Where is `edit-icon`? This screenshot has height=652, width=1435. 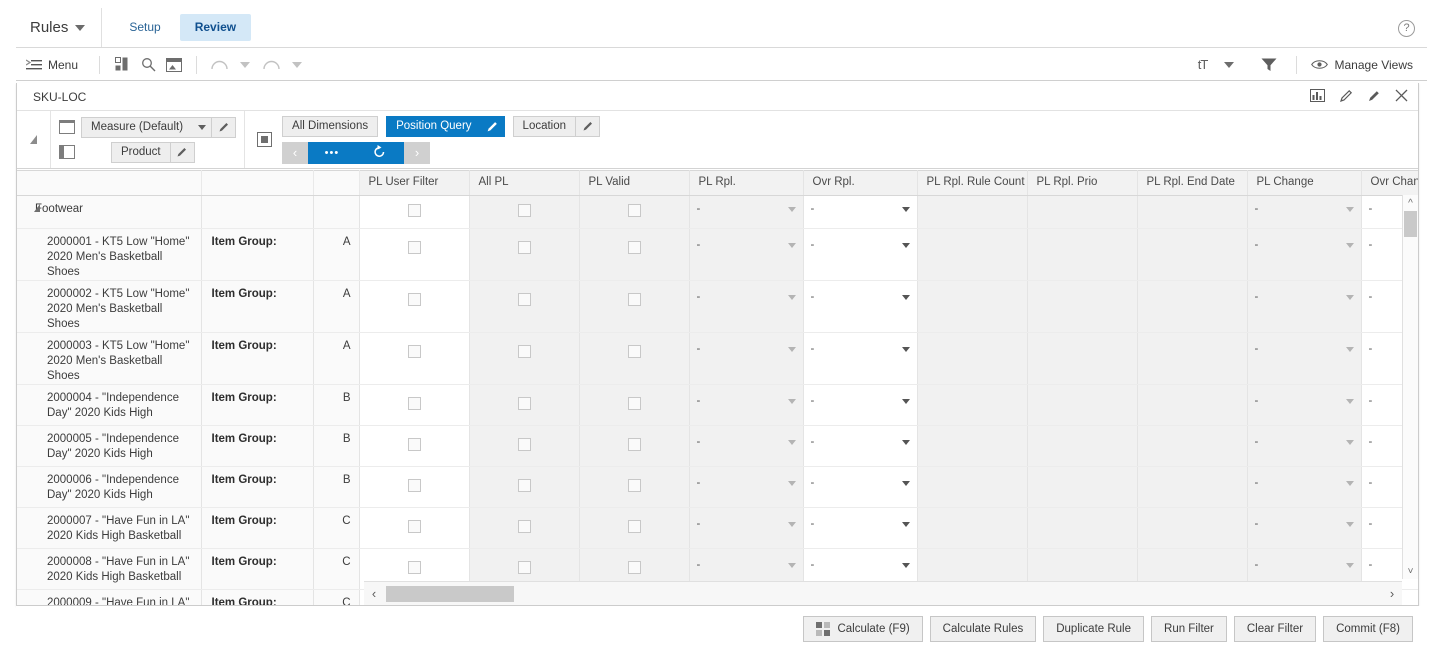
edit-icon is located at coordinates (1346, 97).